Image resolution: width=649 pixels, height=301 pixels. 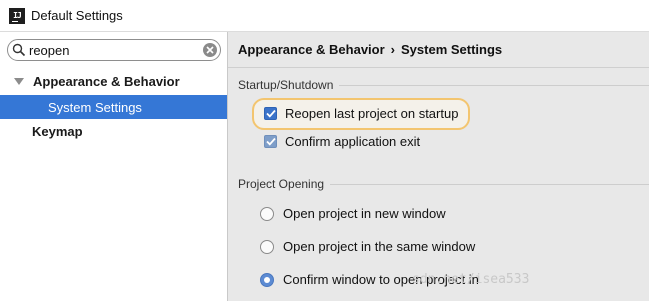 I want to click on tree-item-label: Appearance & Behavior, so click(x=106, y=81).